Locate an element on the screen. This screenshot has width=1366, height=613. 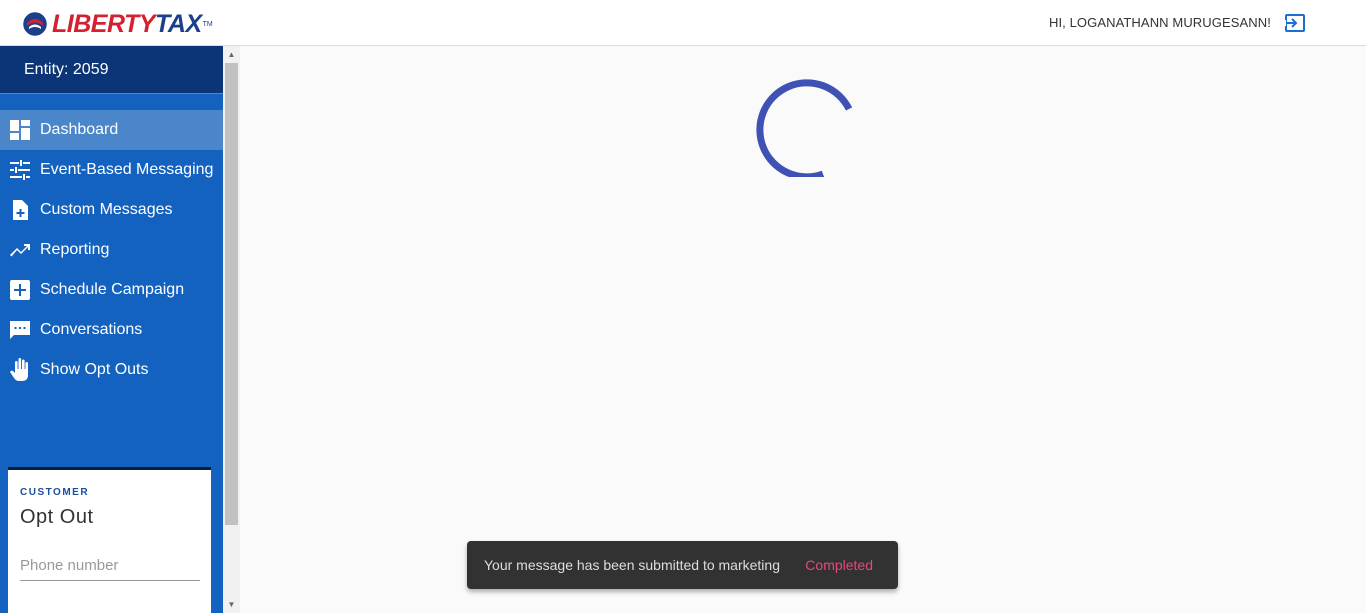
scroll-thumb is located at coordinates (231, 294).